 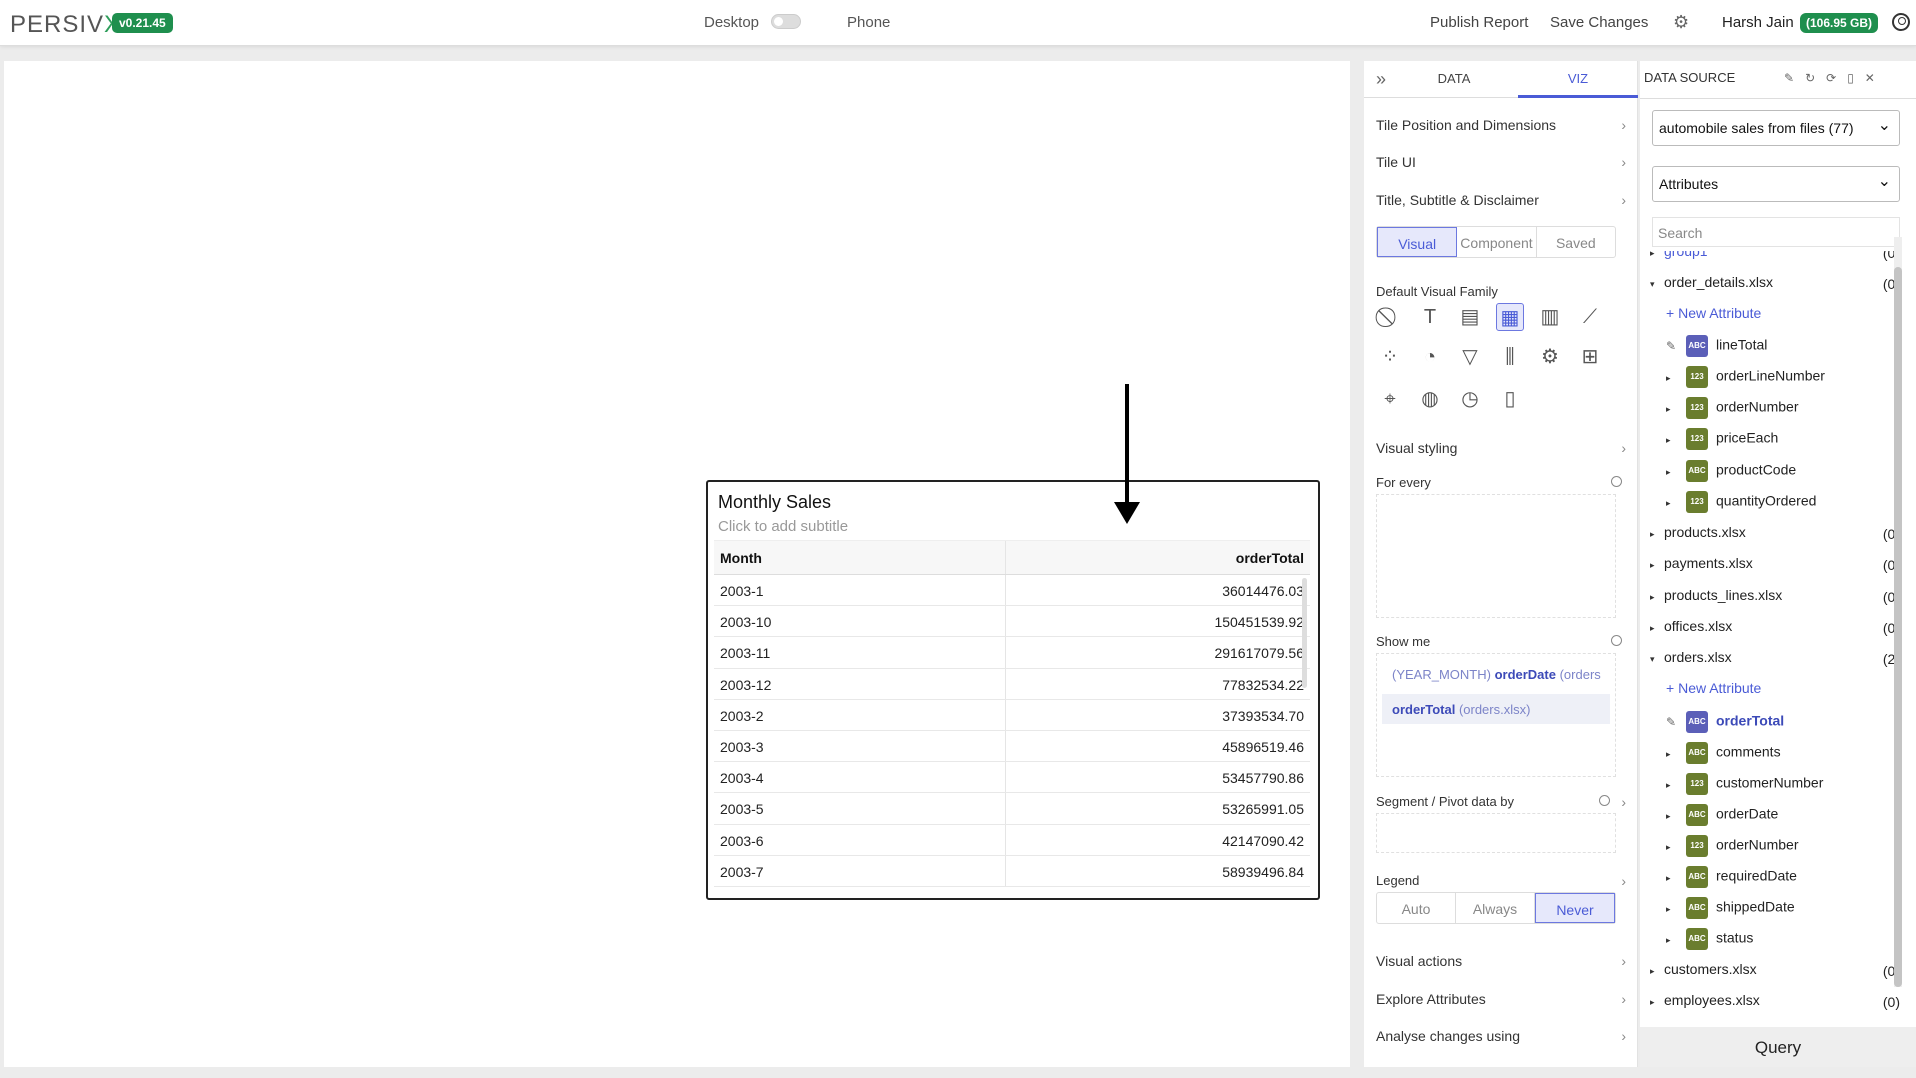 What do you see at coordinates (1550, 357) in the screenshot?
I see `custom-gear-icon: ⚙` at bounding box center [1550, 357].